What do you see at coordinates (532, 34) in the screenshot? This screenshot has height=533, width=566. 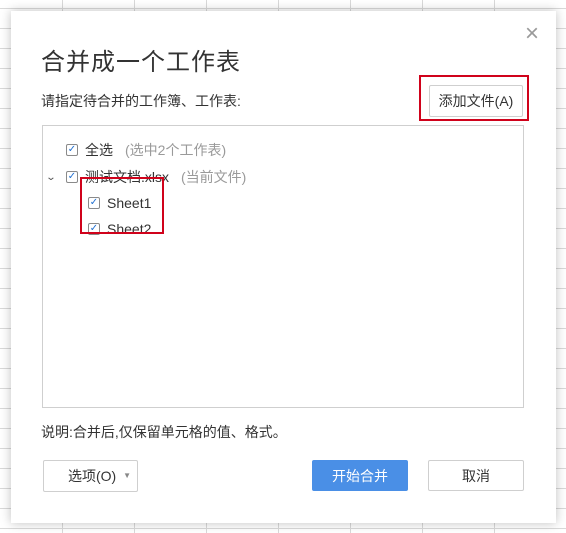 I see `close-icon: ×` at bounding box center [532, 34].